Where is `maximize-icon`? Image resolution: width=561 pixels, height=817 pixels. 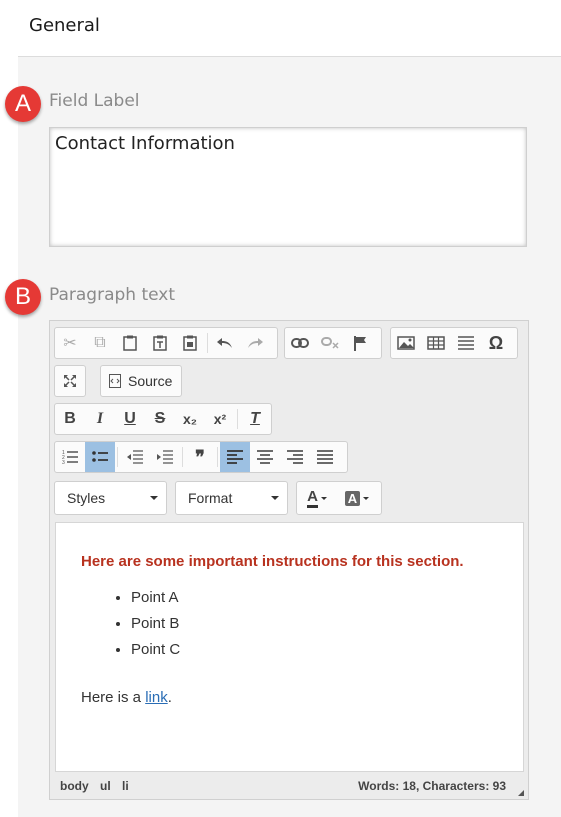
maximize-icon is located at coordinates (70, 381).